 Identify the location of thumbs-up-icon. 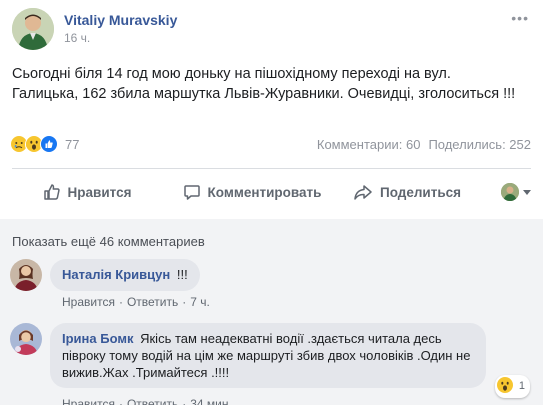
(51, 192).